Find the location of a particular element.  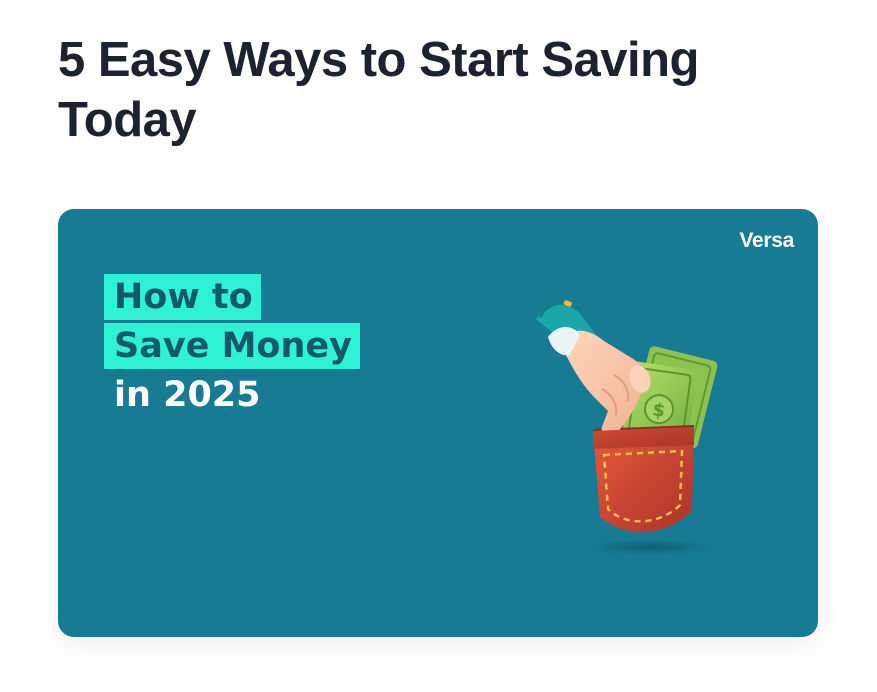

versa-logo: Versa is located at coordinates (766, 240).